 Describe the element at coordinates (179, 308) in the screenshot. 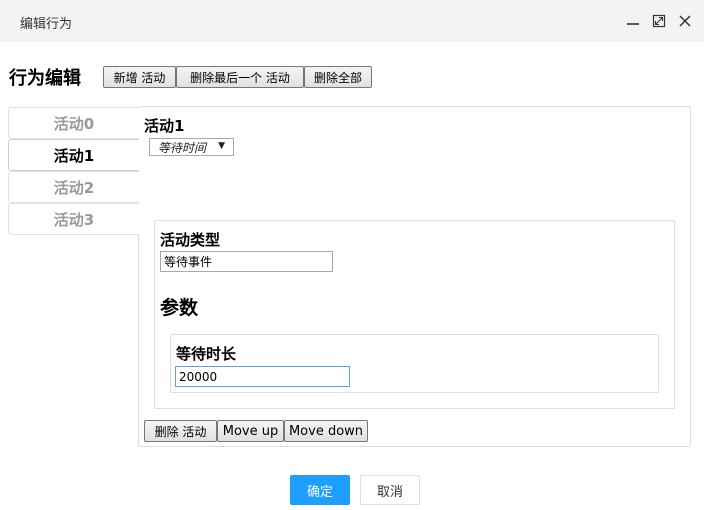

I see `params-heading: 参数` at that location.